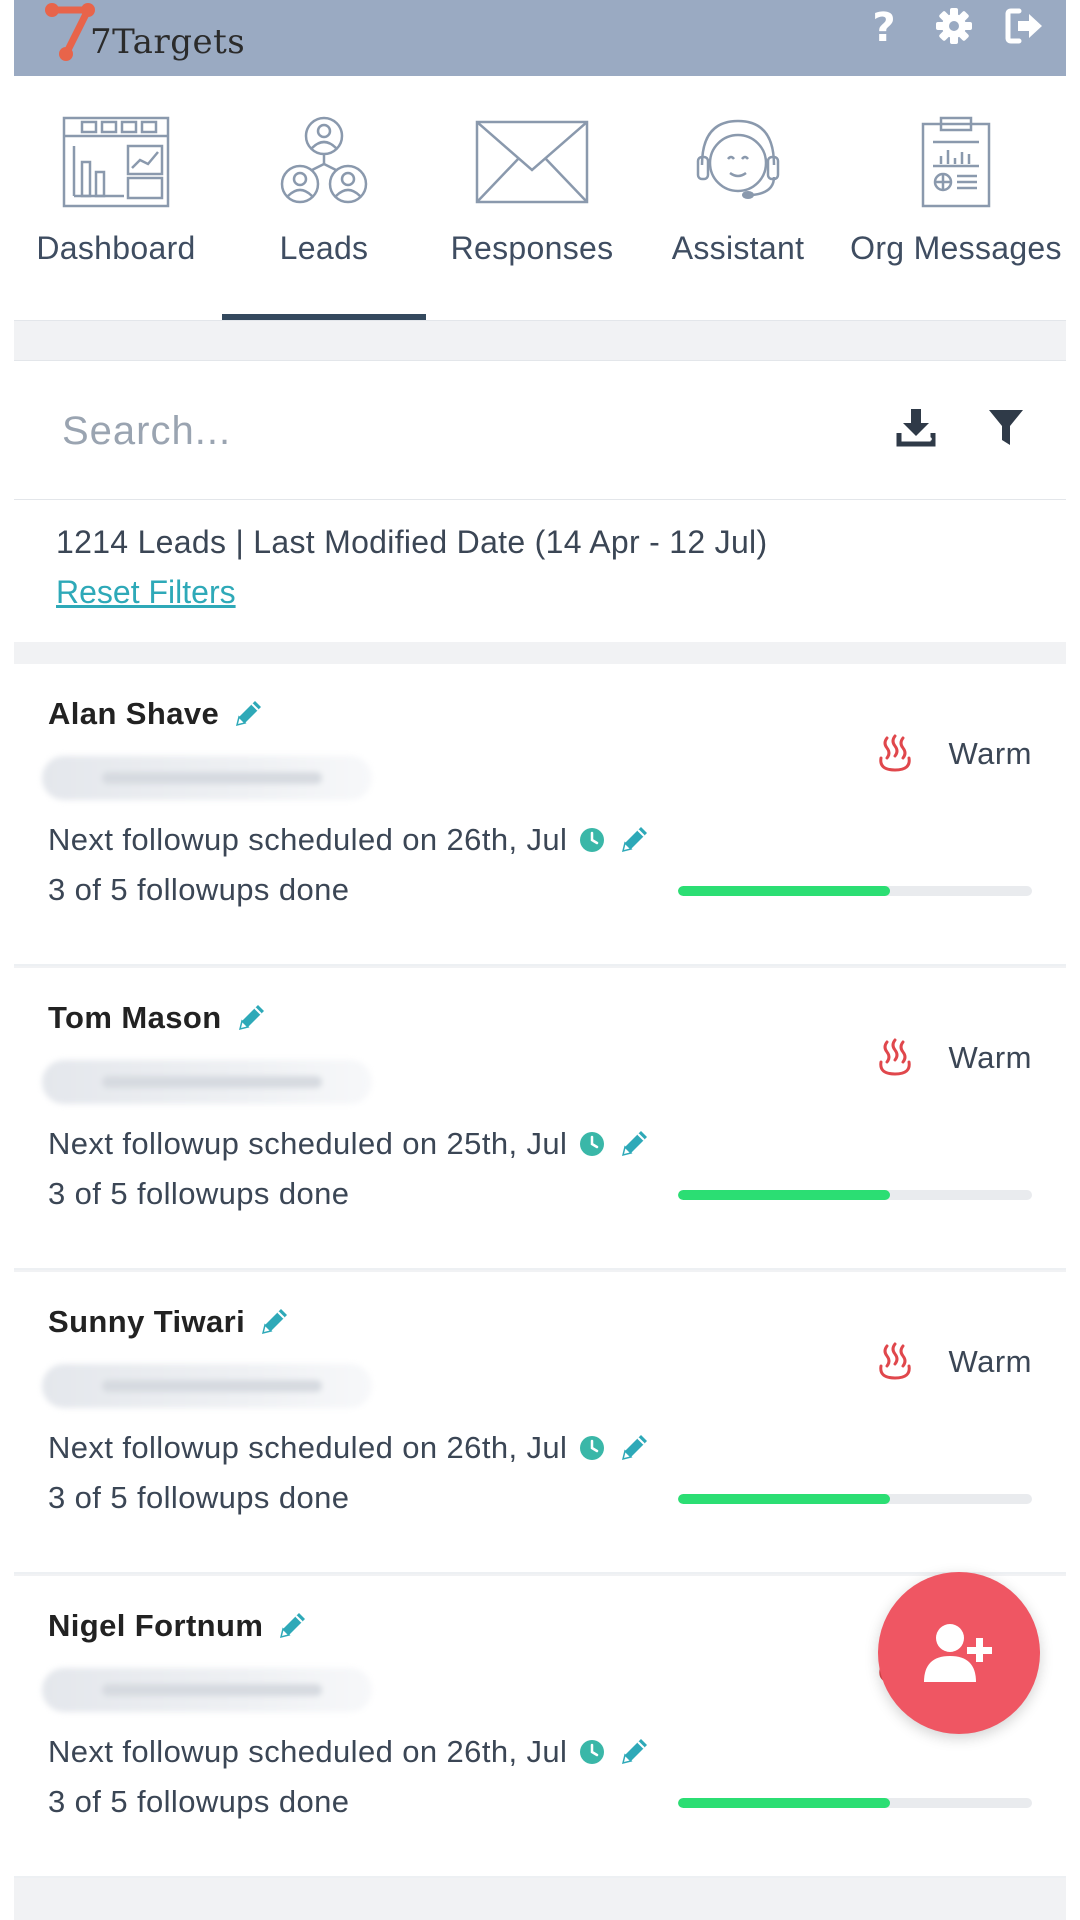 The image size is (1080, 1920). I want to click on followup-row: Next followup scheduled on 25th, Jul, so click(349, 1144).